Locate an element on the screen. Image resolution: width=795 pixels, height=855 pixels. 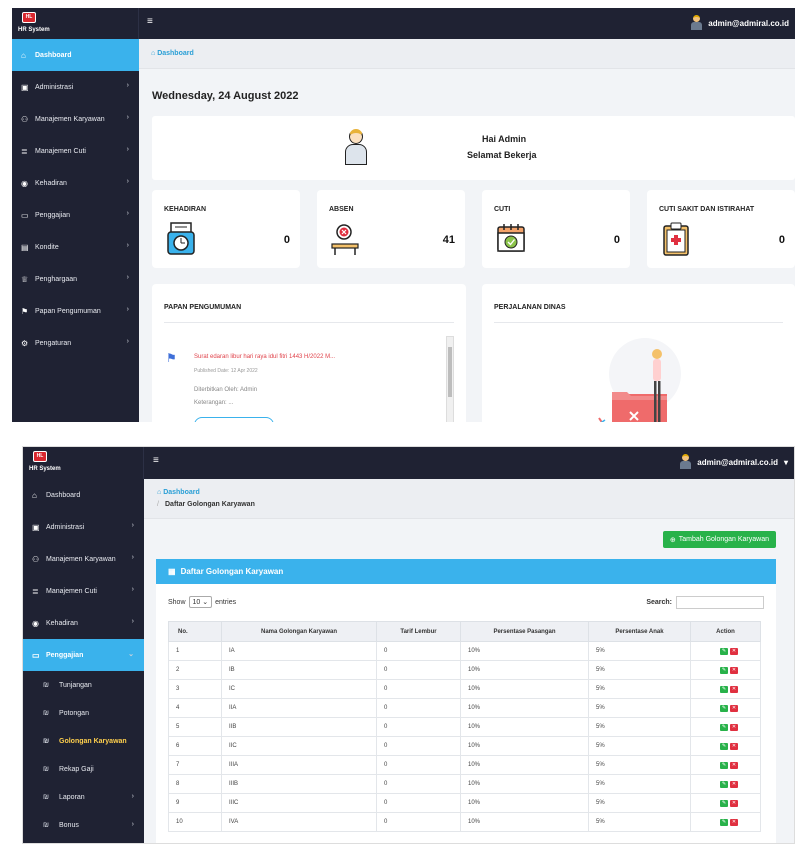
column-header: Nama Golongan Karyawan is located at coordinates (299, 631).